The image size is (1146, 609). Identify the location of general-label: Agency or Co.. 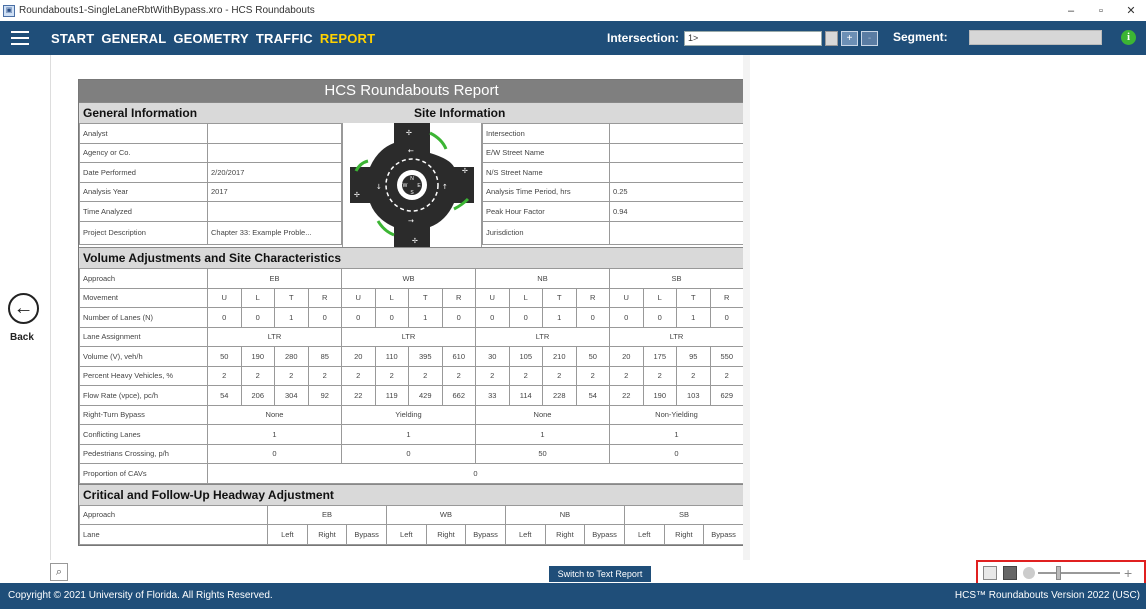
(143, 152).